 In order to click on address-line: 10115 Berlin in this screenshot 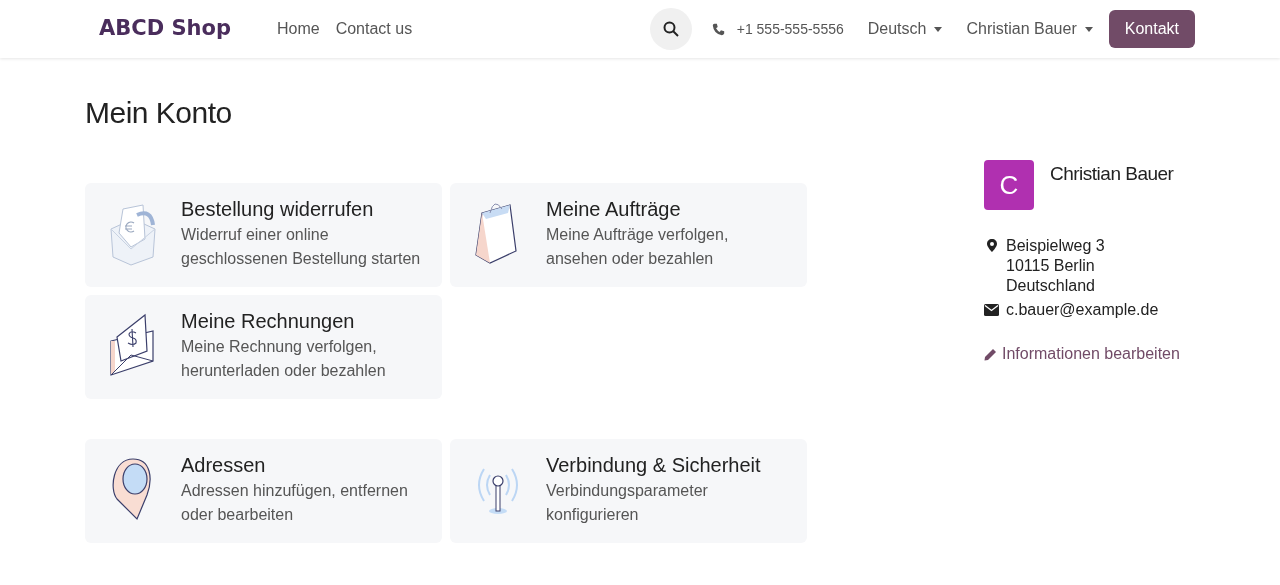, I will do `click(1051, 266)`.